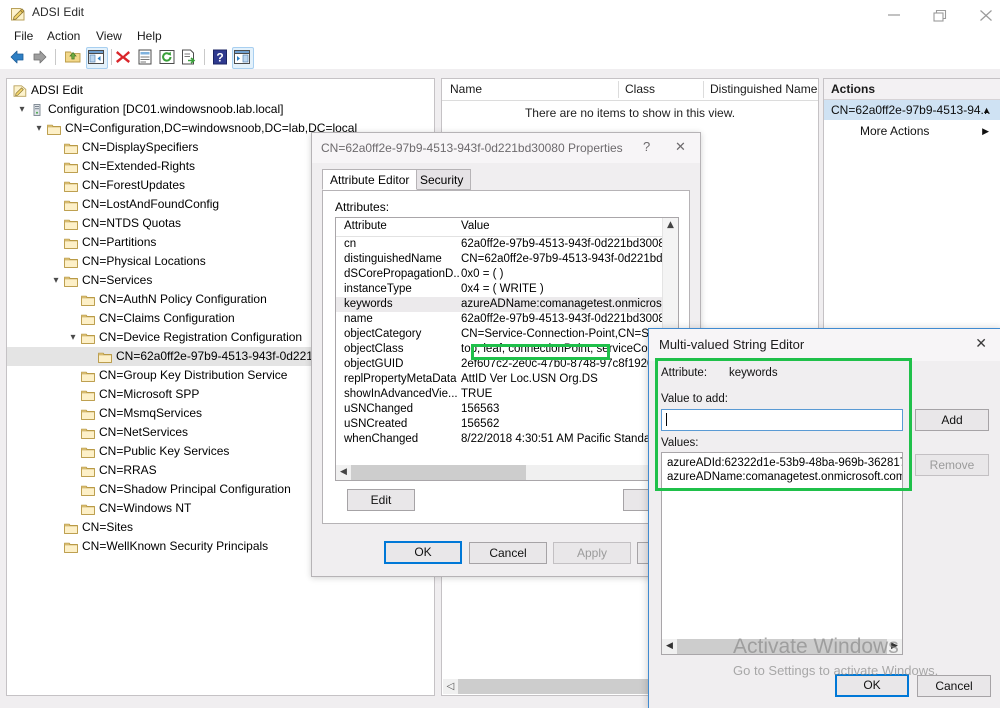  I want to click on table-row: instanceType 0x4 = ( WRITE ), so click(507, 289).